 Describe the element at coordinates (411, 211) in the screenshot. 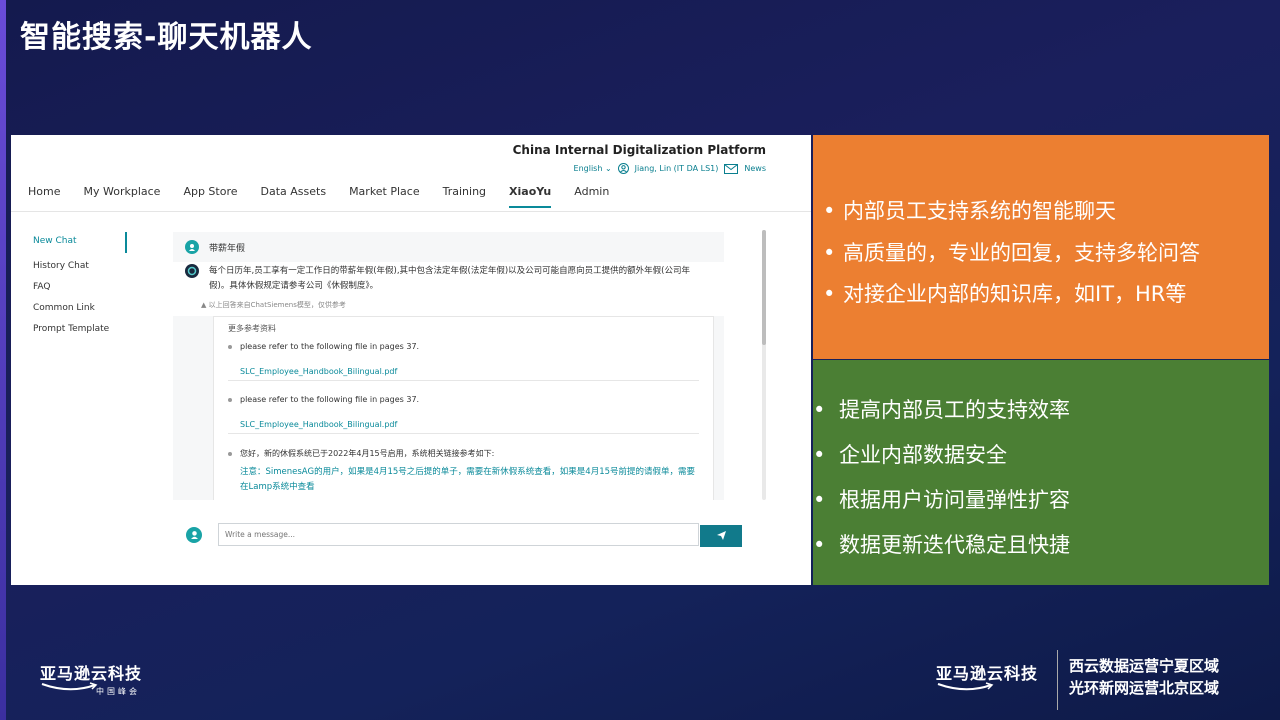

I see `nav-divider` at that location.